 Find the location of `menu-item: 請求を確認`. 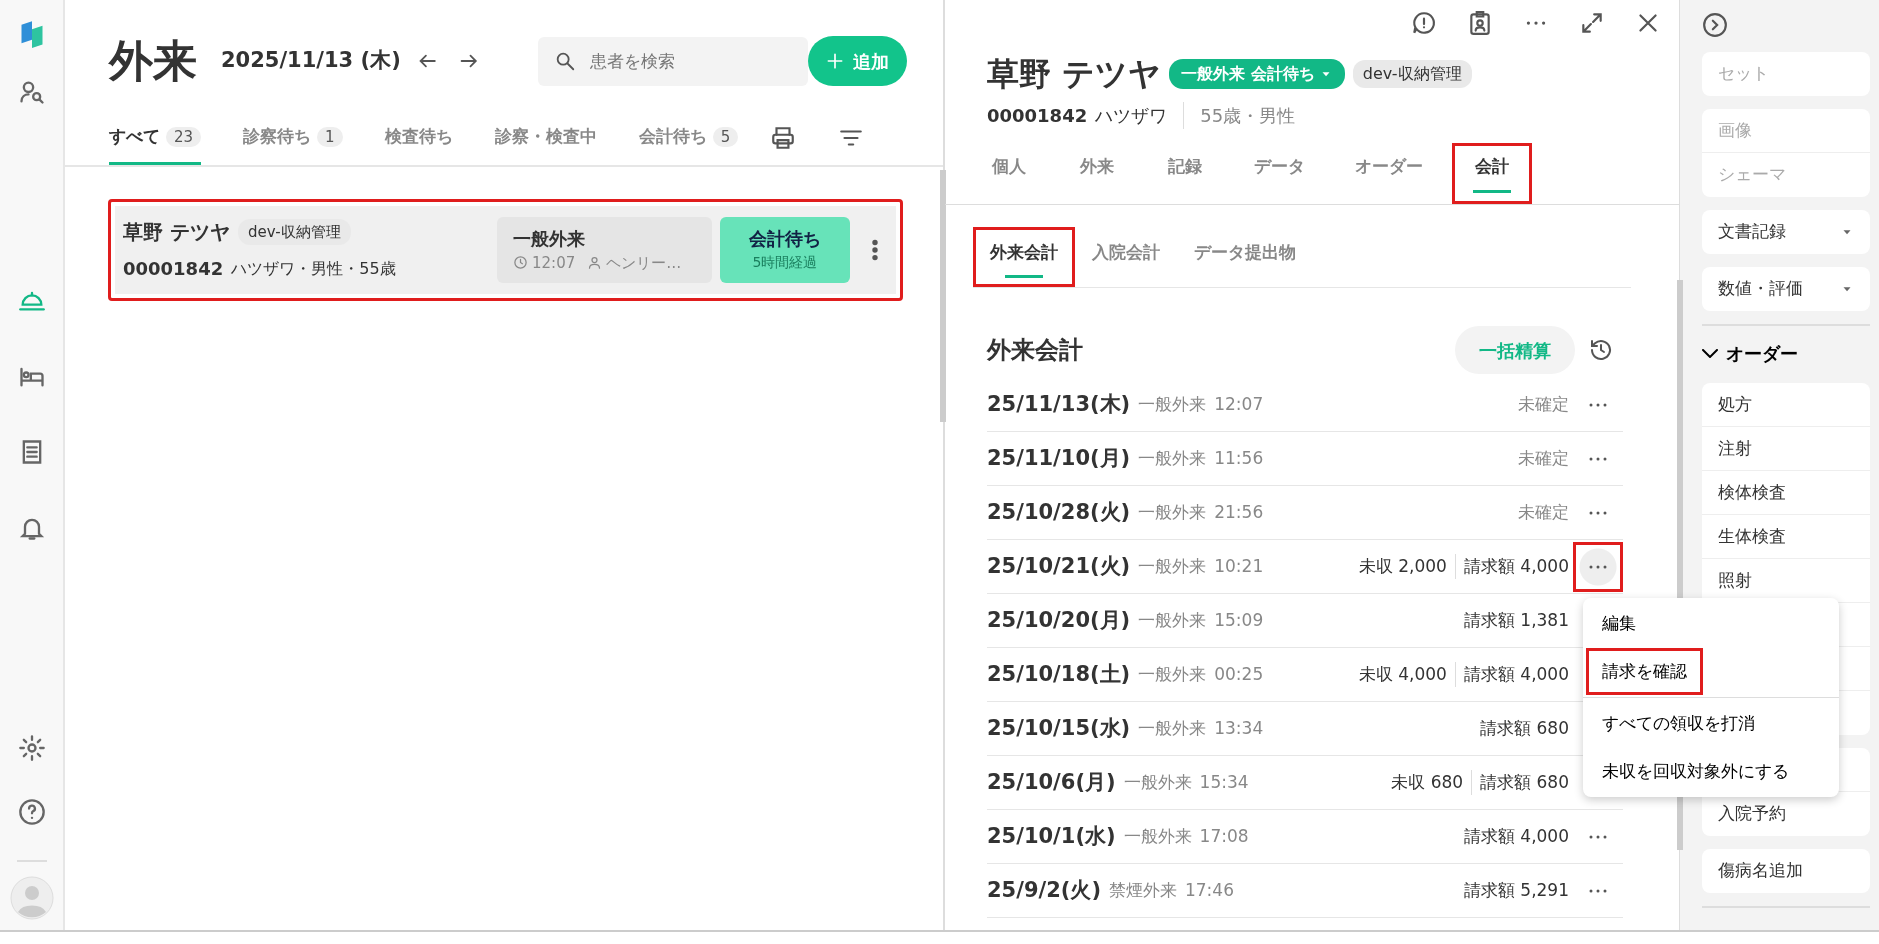

menu-item: 請求を確認 is located at coordinates (1644, 671).